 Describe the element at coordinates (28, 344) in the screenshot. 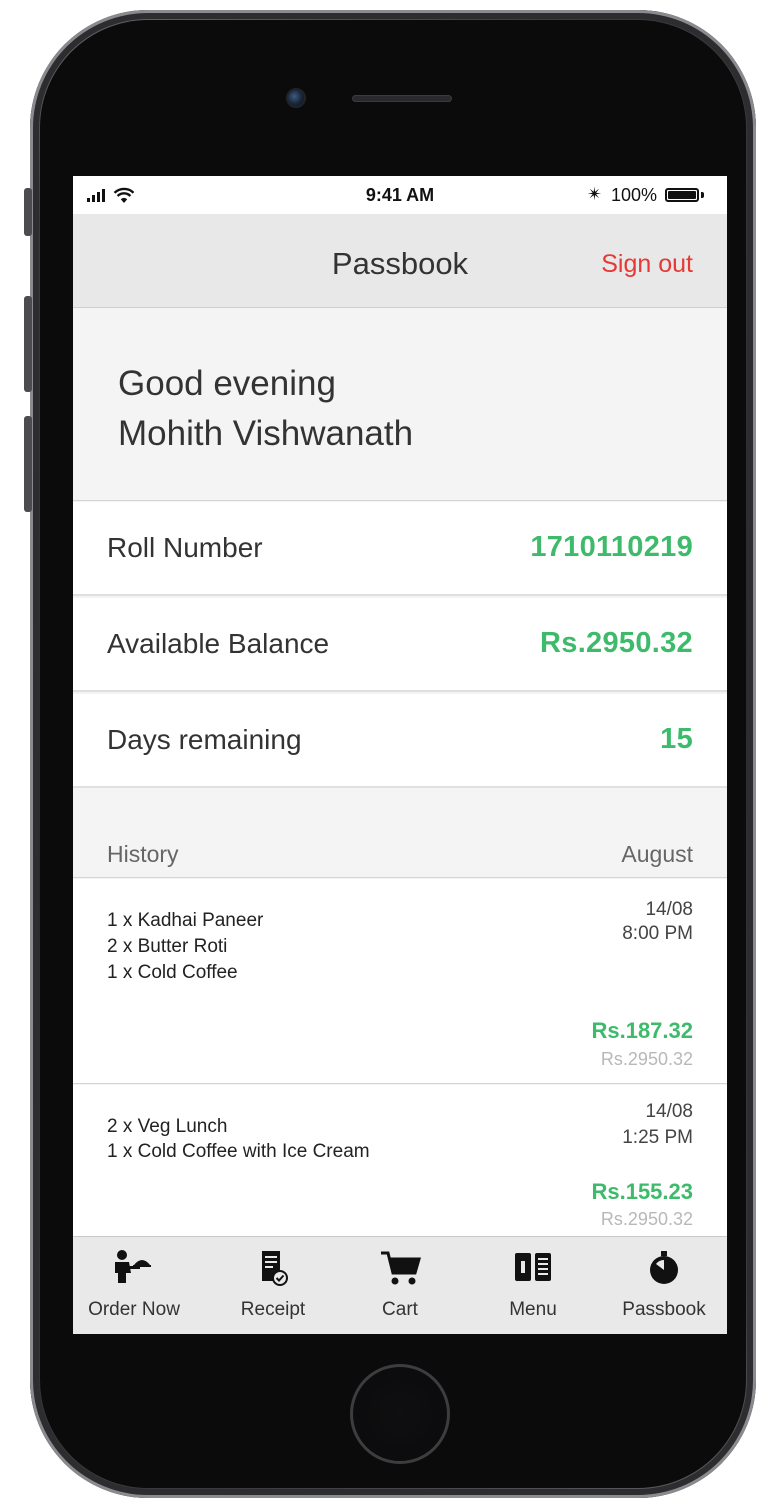

I see `volume-up-button` at that location.